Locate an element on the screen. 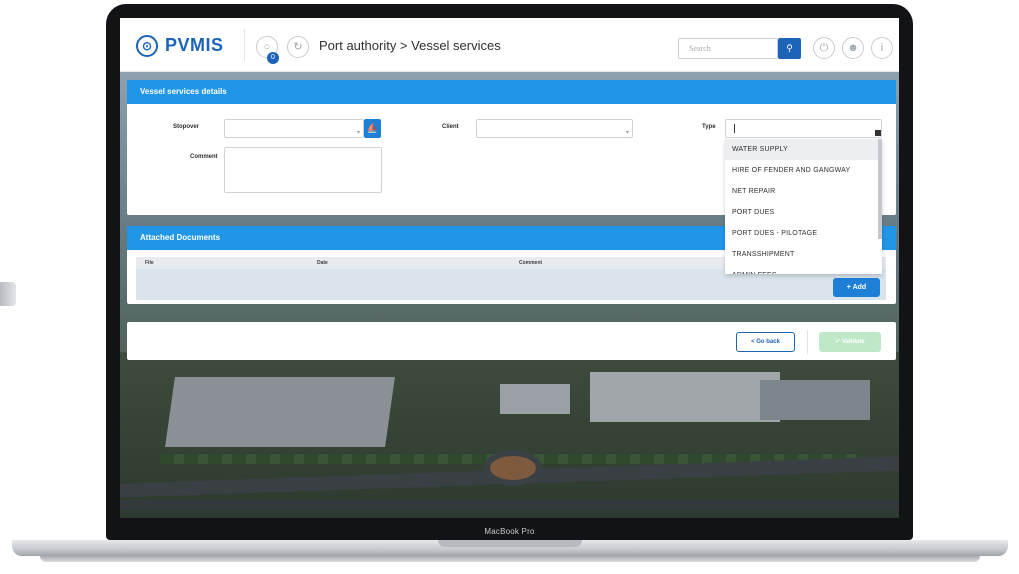 The image size is (1019, 574). dropdown-toggle-icon is located at coordinates (878, 133).